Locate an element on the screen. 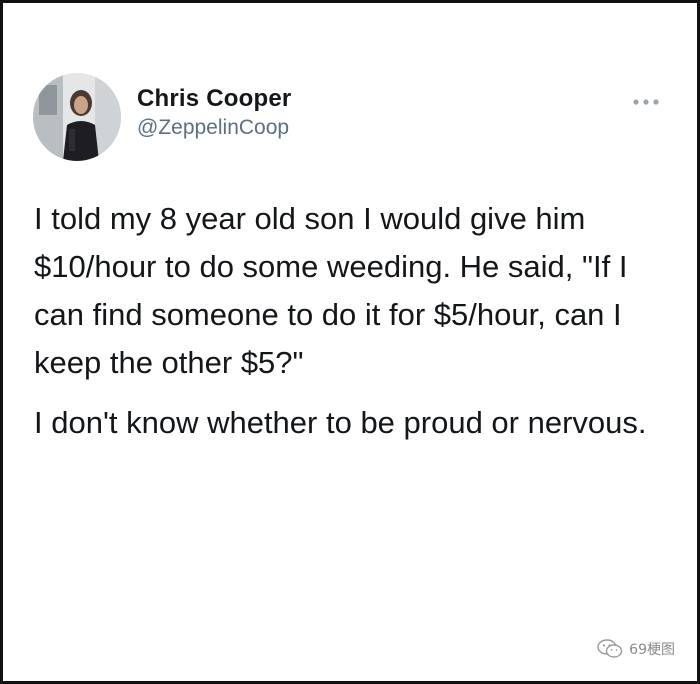 This screenshot has height=684, width=700. more-options-icon is located at coordinates (646, 102).